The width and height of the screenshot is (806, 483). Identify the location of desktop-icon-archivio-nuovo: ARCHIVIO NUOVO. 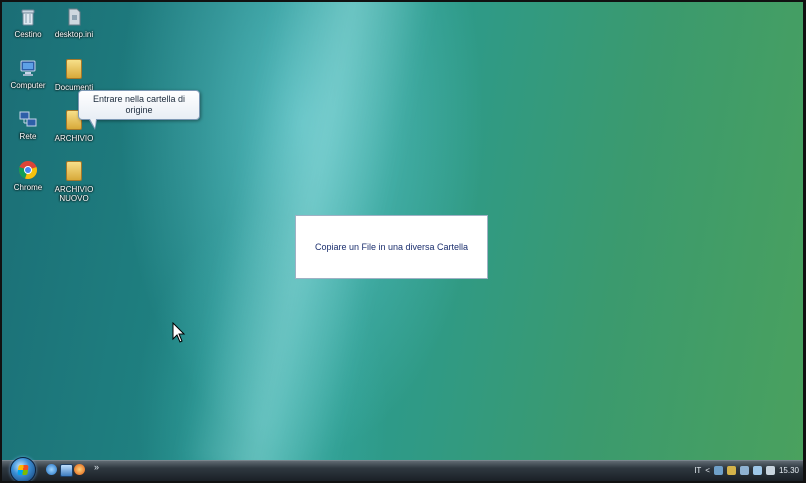
(74, 181).